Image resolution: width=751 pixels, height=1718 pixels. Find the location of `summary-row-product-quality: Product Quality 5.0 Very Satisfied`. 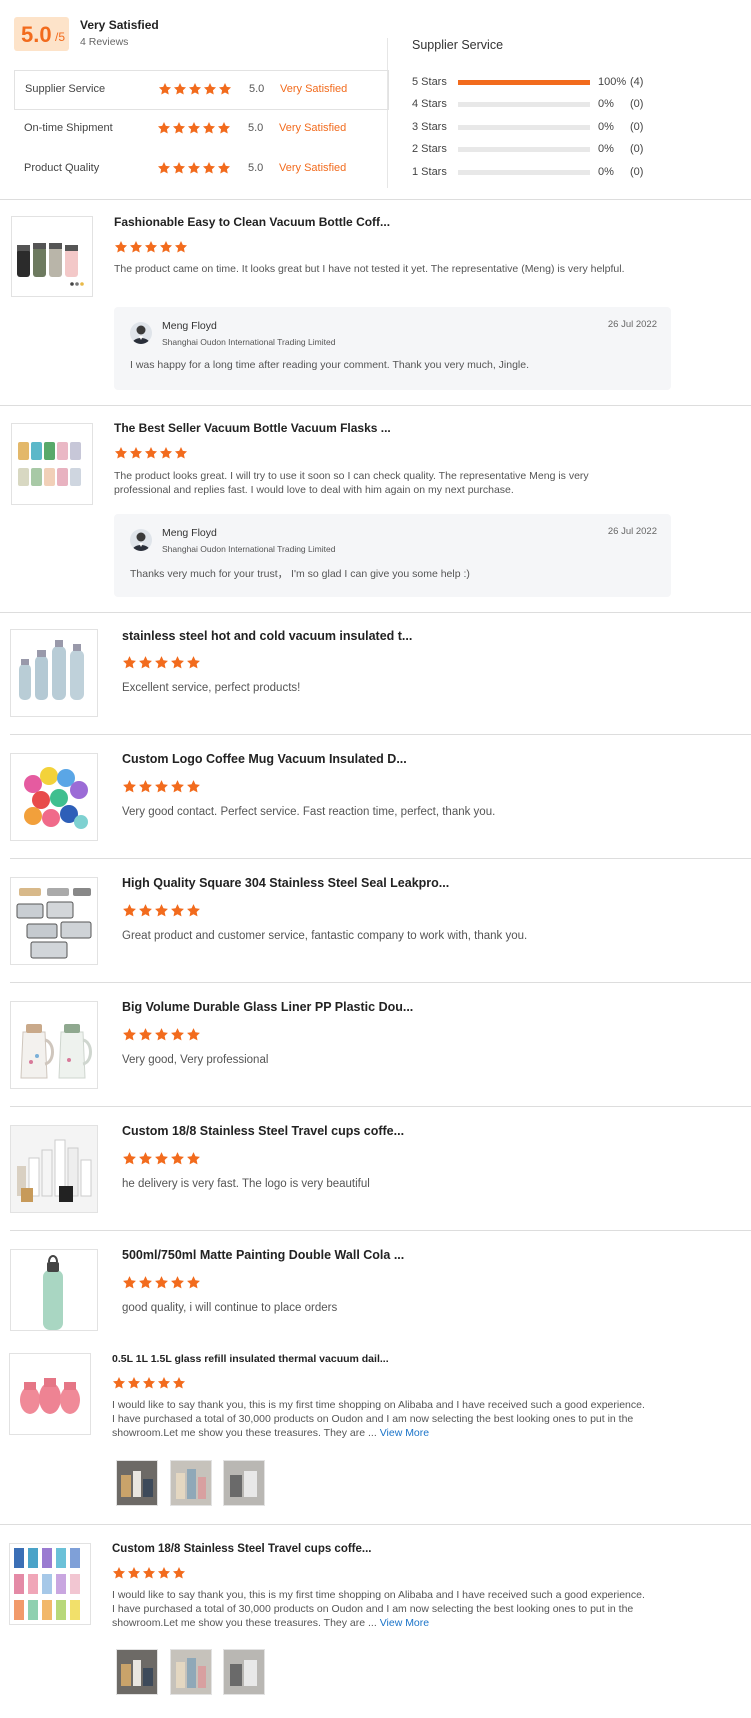

summary-row-product-quality: Product Quality 5.0 Very Satisfied is located at coordinates (200, 169).